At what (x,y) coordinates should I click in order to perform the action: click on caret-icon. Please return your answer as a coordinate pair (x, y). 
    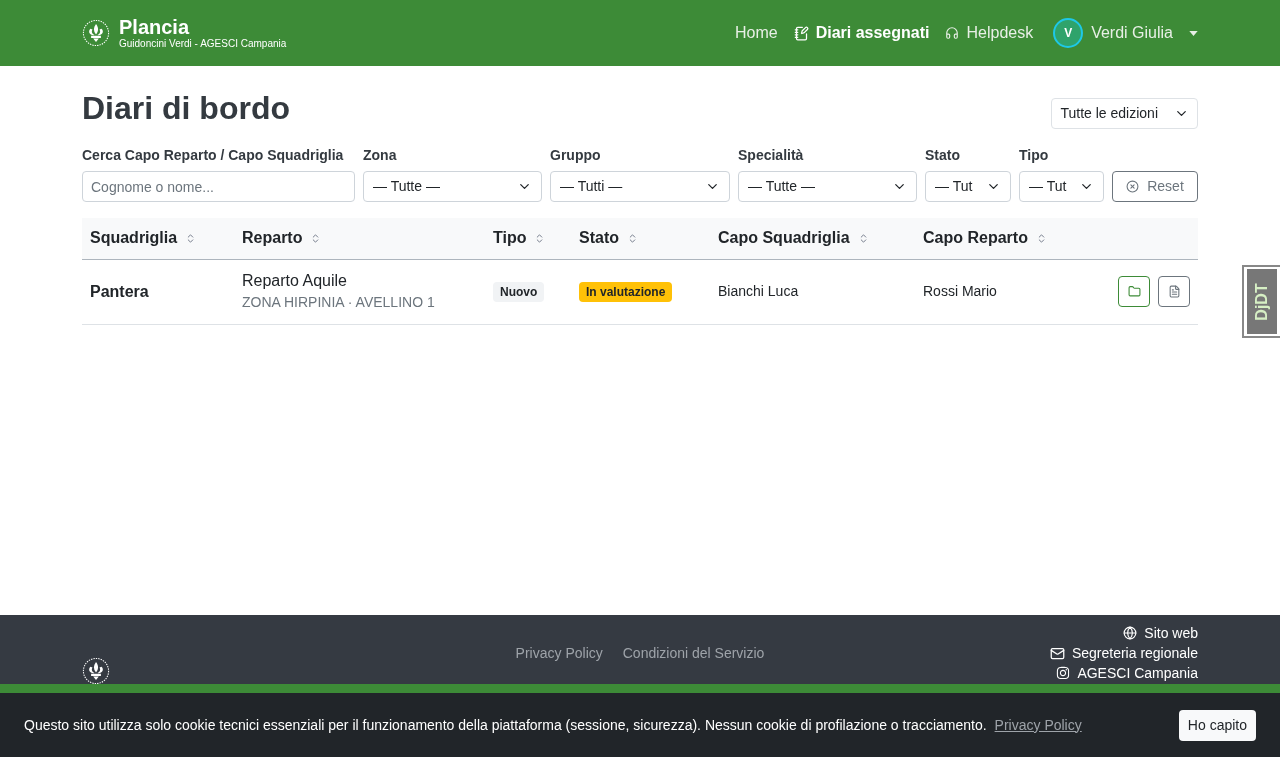
    Looking at the image, I should click on (1193, 33).